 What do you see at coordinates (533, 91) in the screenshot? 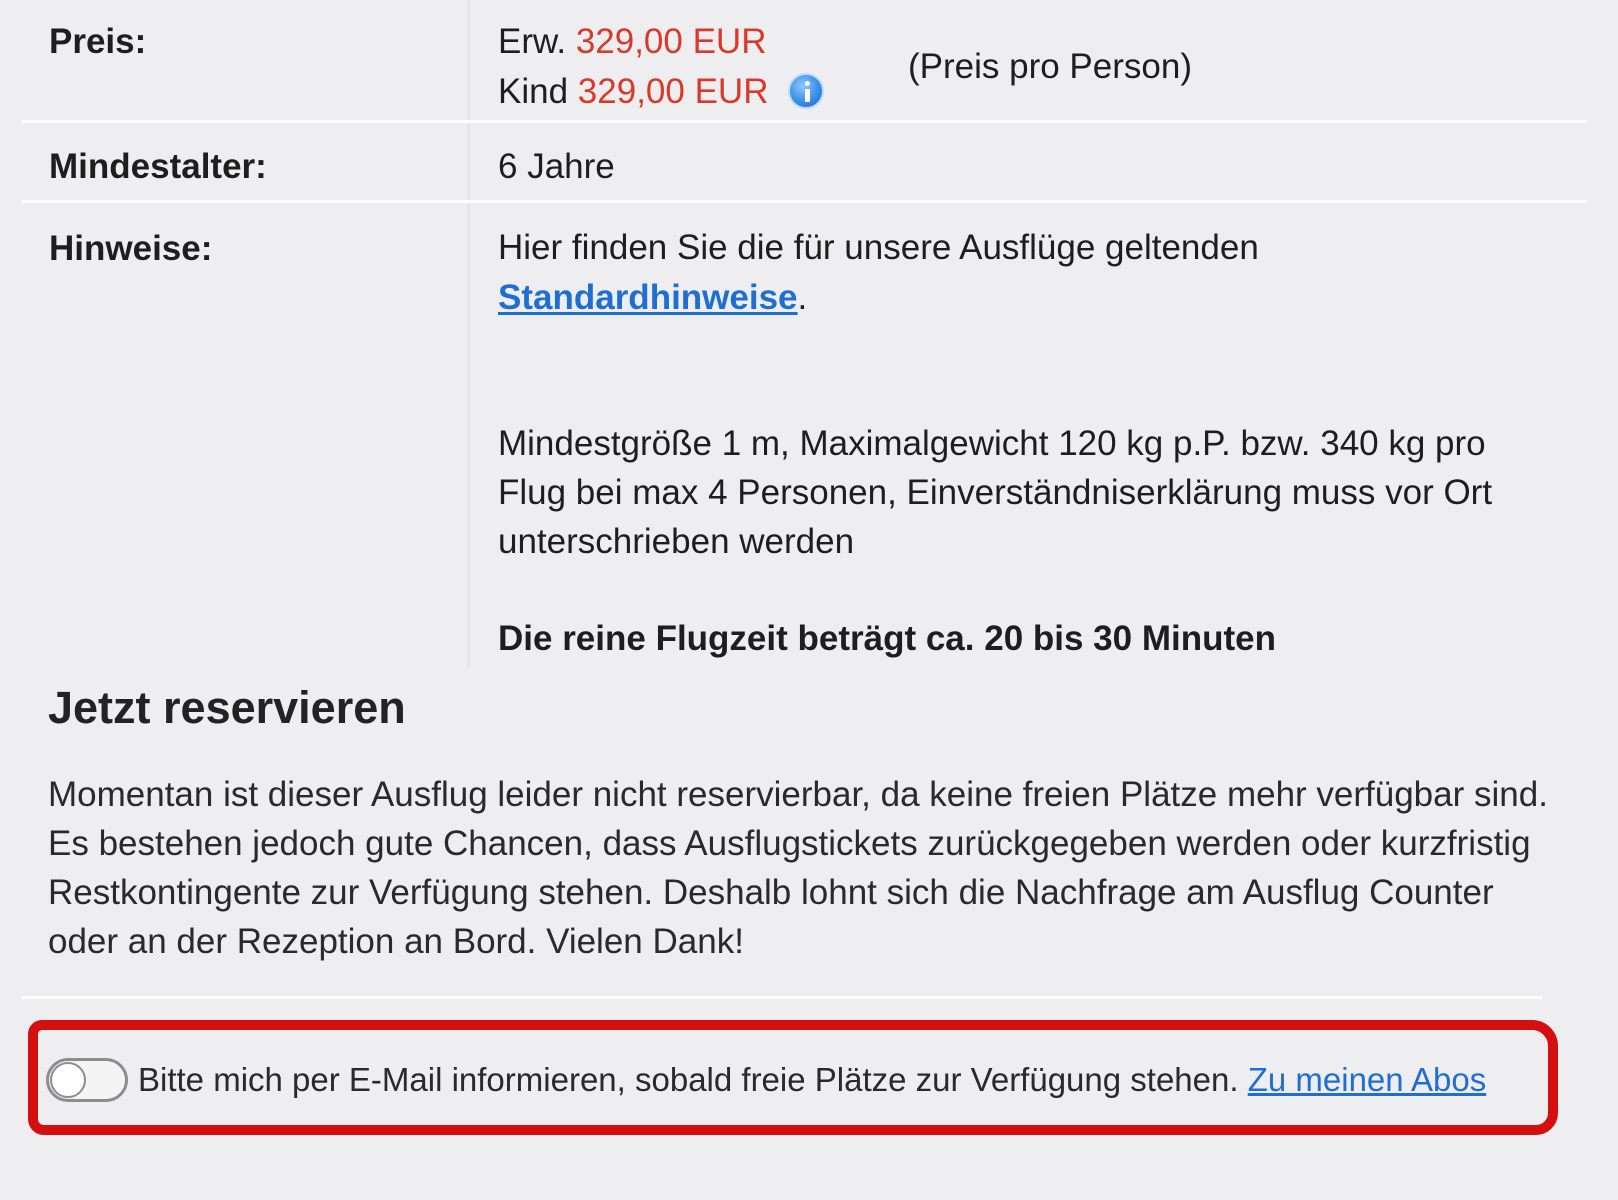
I see `child-price-prefix: Kind` at bounding box center [533, 91].